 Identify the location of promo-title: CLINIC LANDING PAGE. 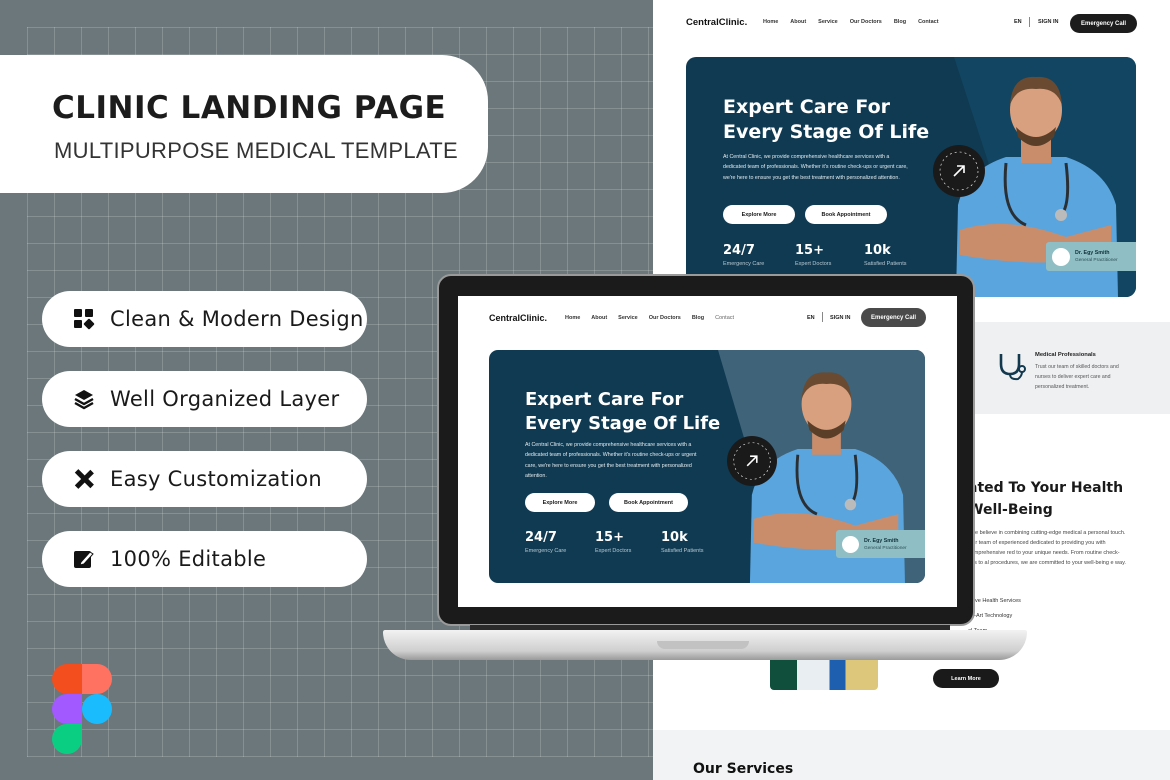
(249, 108).